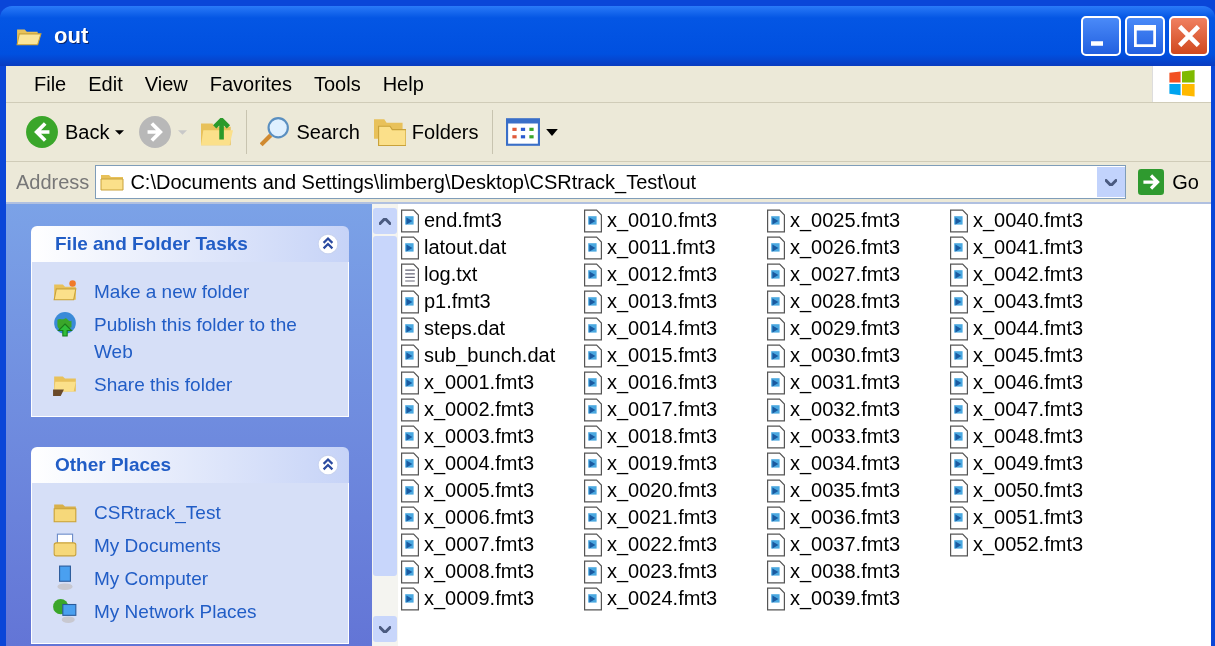 The width and height of the screenshot is (1215, 646). What do you see at coordinates (337, 84) in the screenshot?
I see `menu-item: Tools` at bounding box center [337, 84].